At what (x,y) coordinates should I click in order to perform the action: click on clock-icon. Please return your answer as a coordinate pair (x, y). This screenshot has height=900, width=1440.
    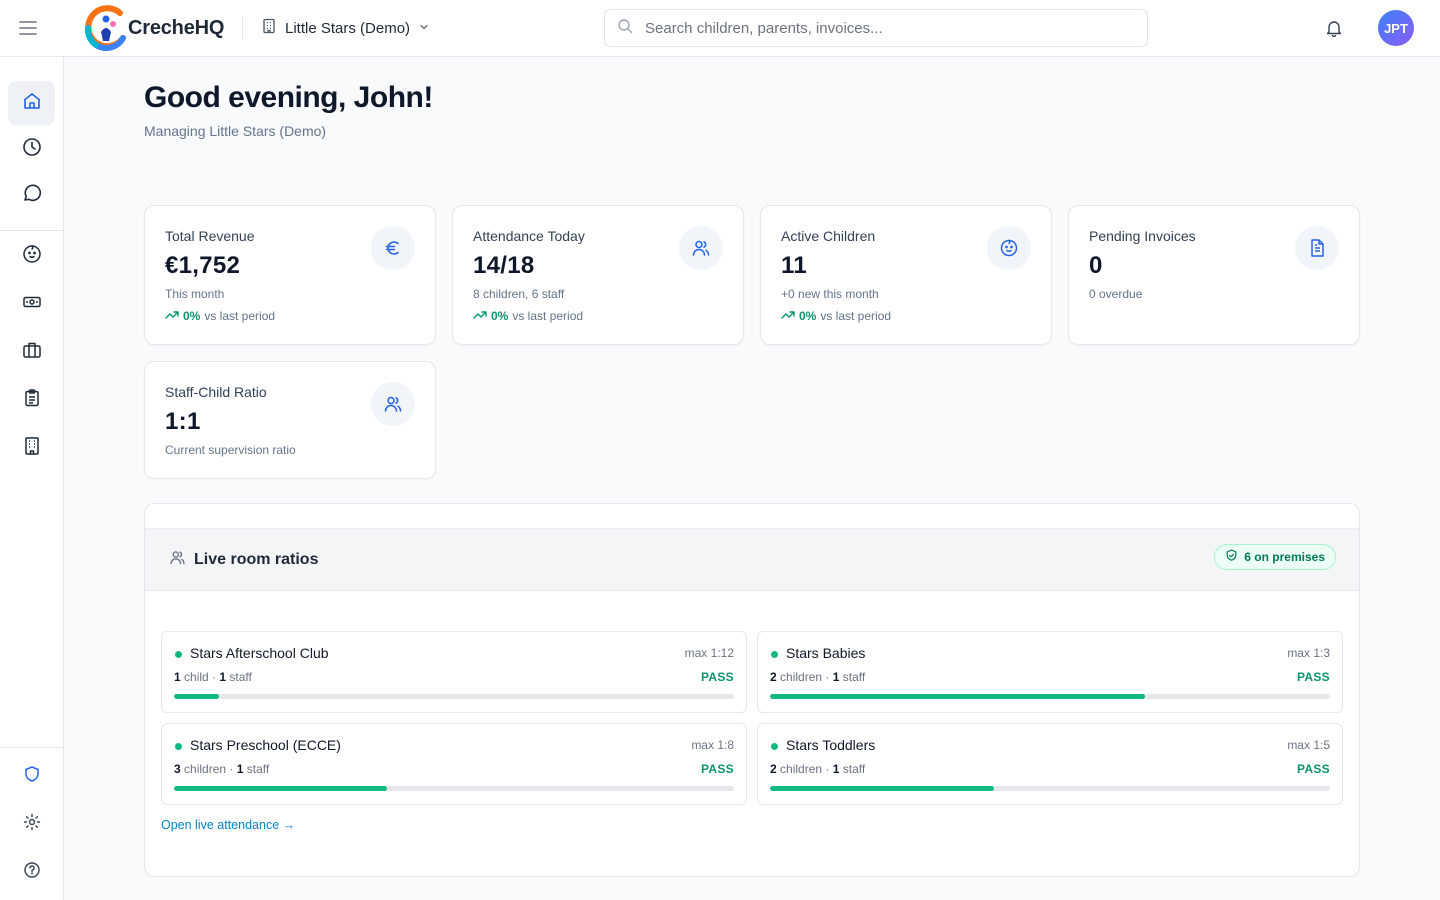
    Looking at the image, I should click on (32, 149).